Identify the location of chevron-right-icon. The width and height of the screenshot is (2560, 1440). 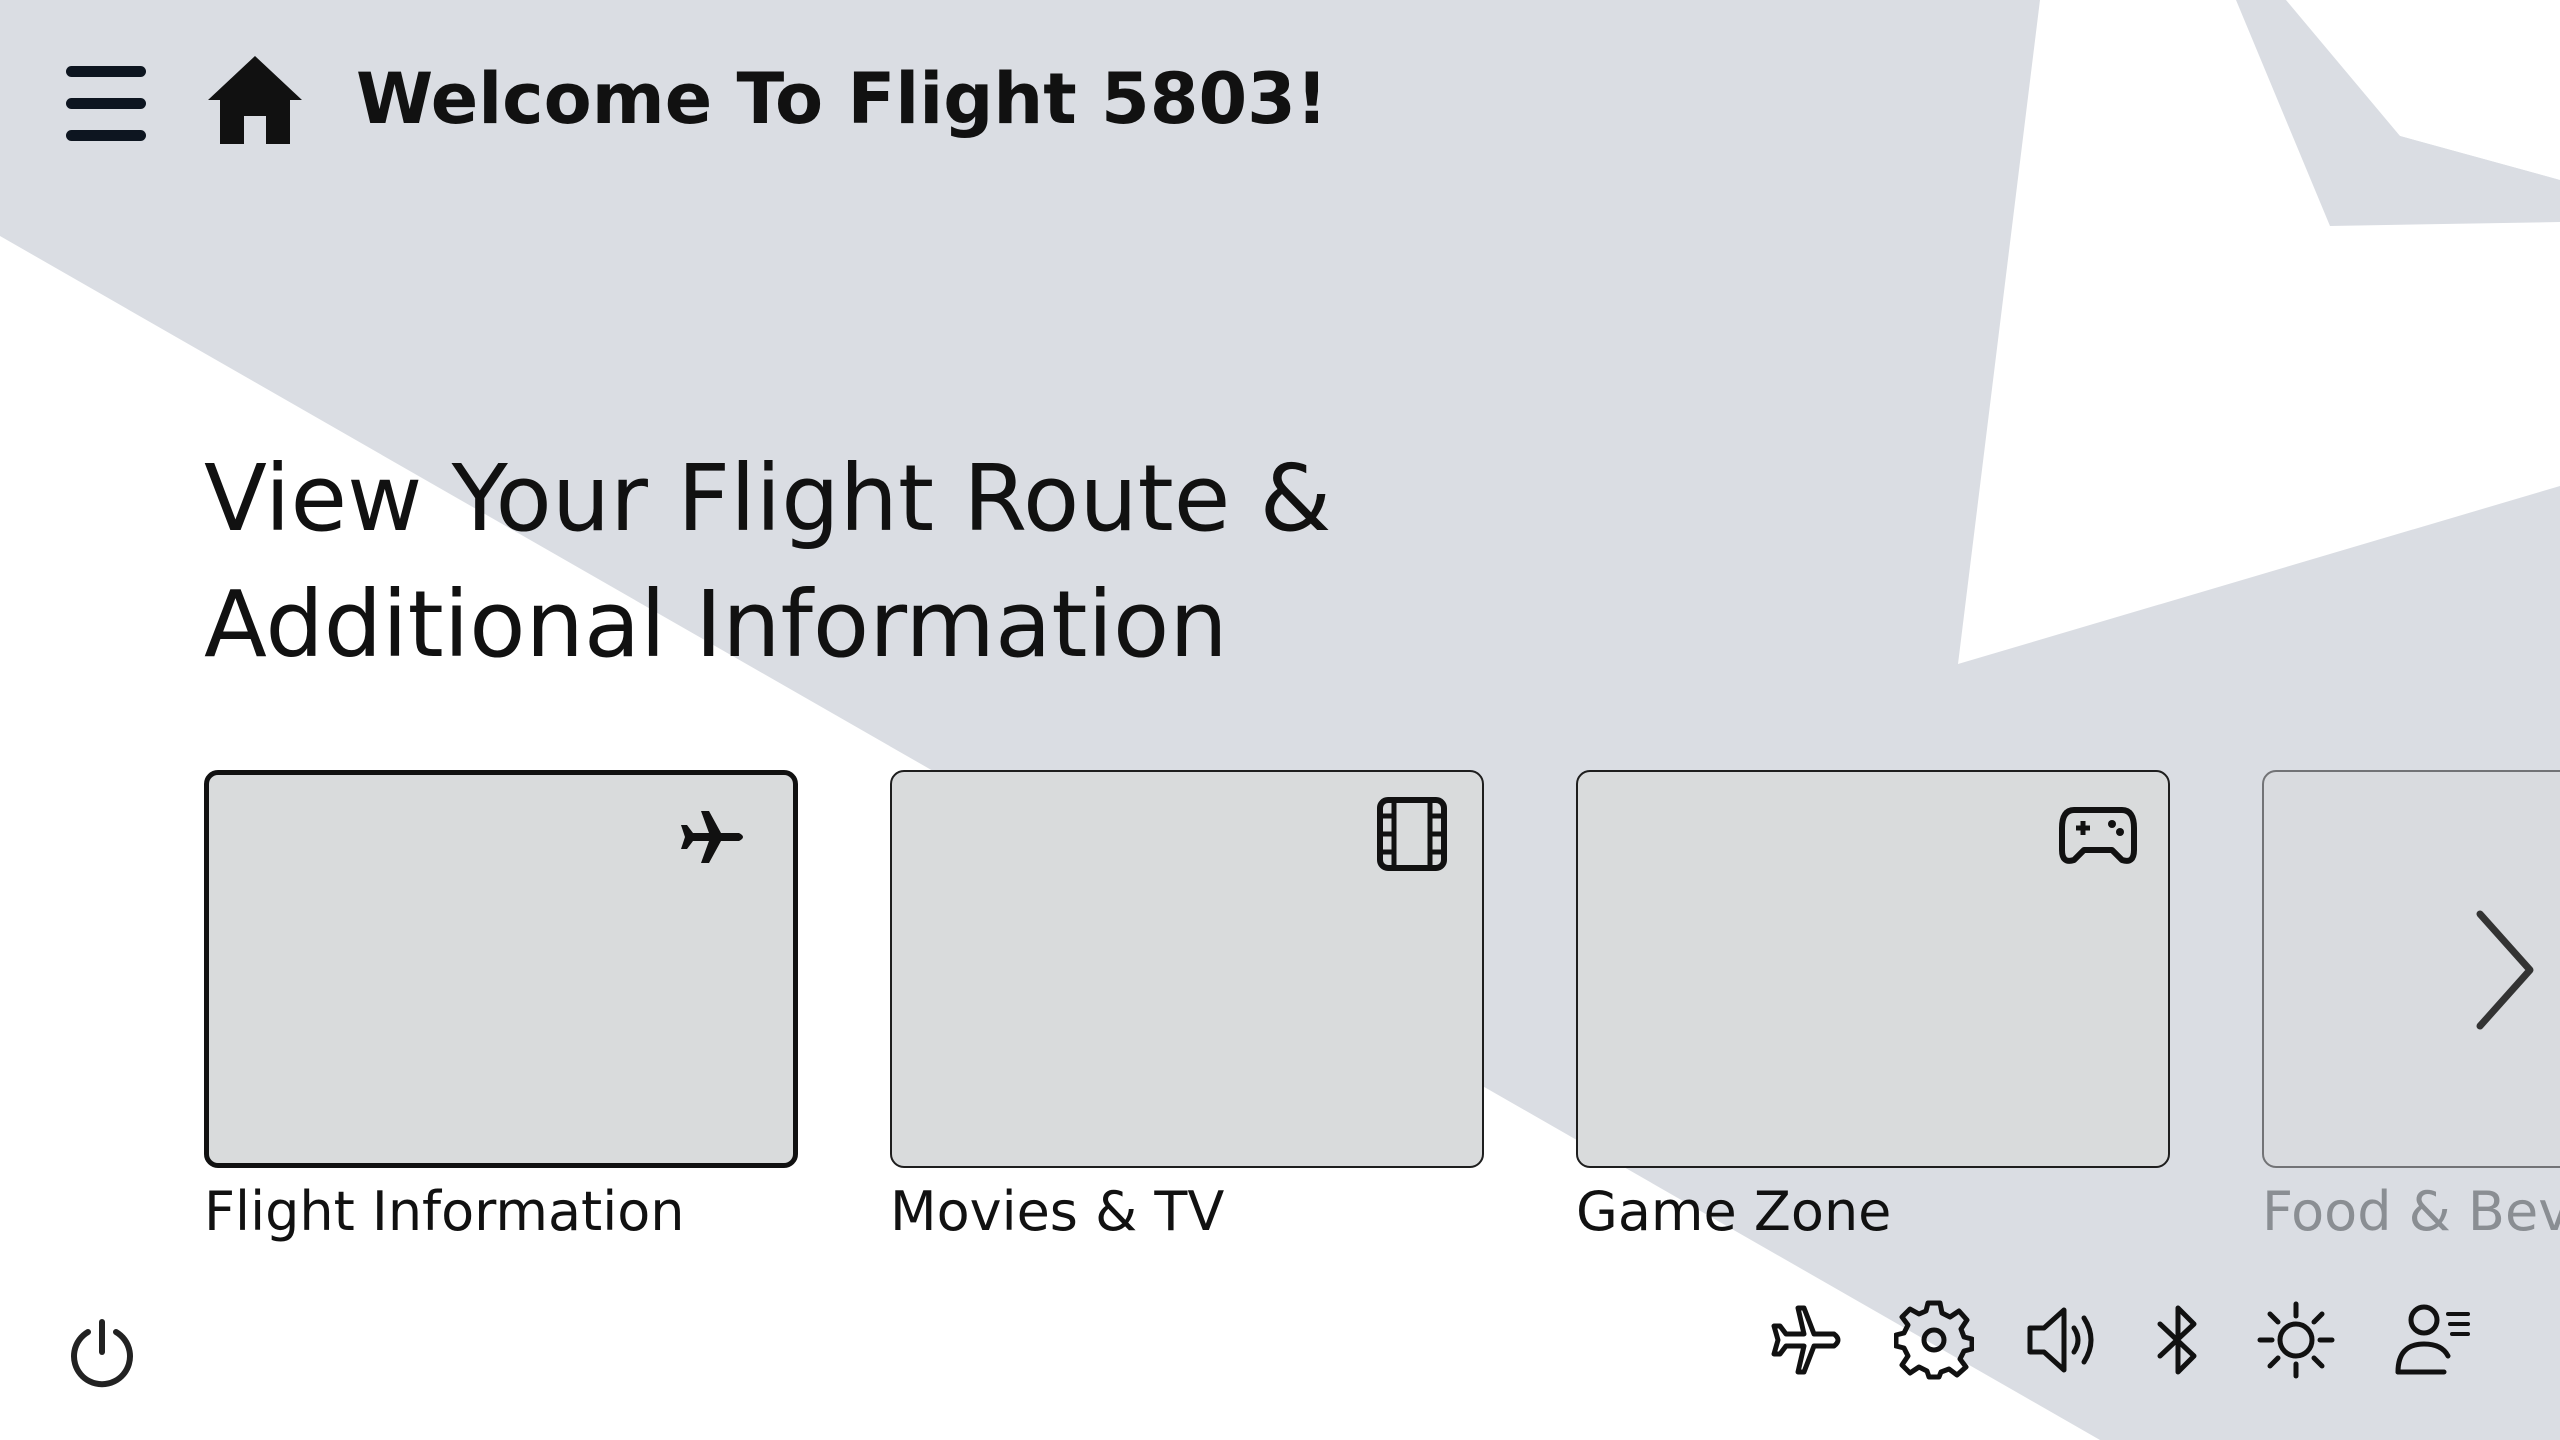
(2505, 970).